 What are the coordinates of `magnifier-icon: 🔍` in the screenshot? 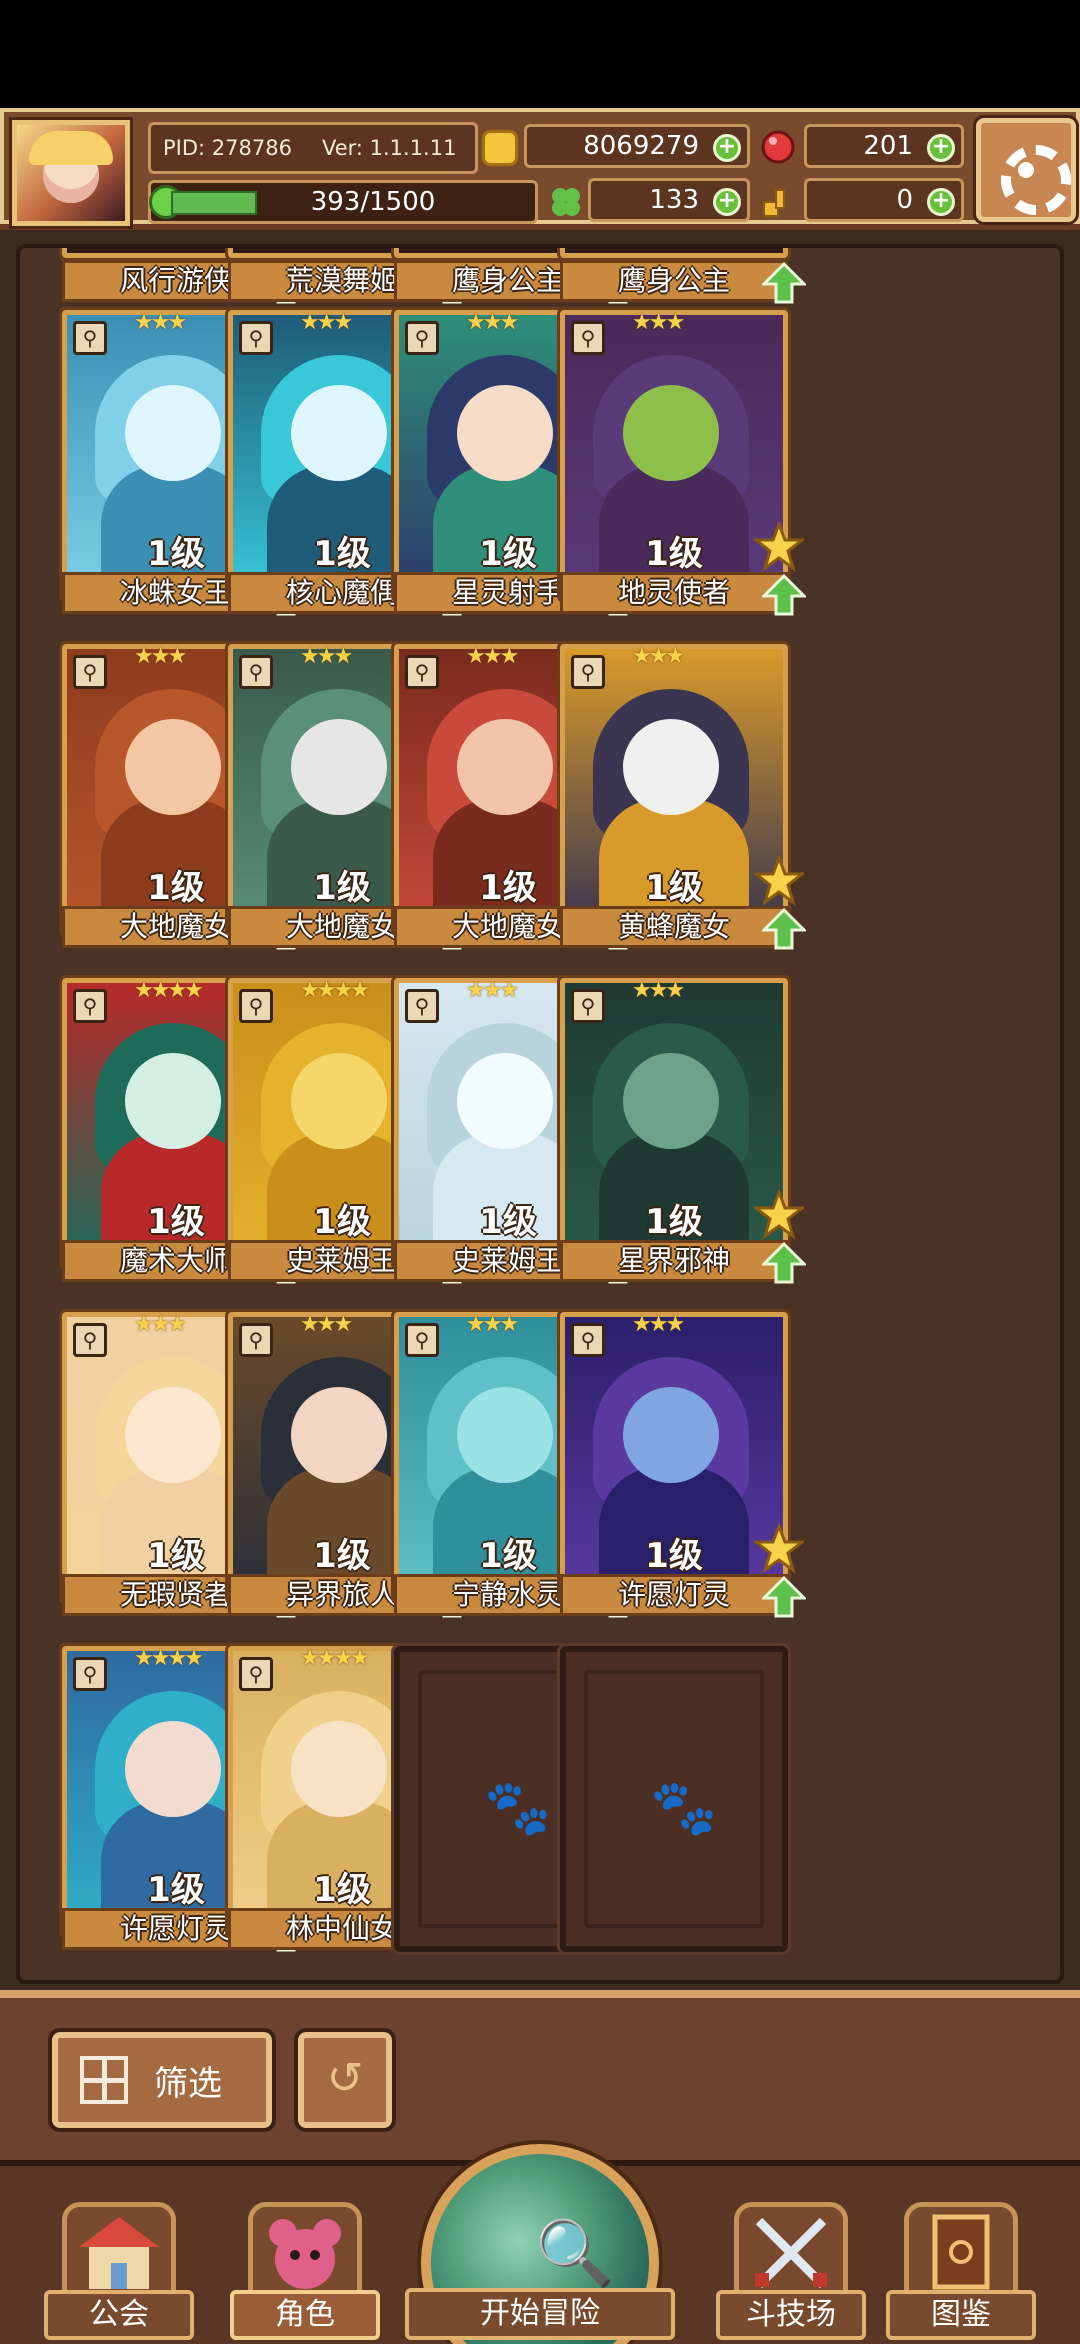 It's located at (575, 2254).